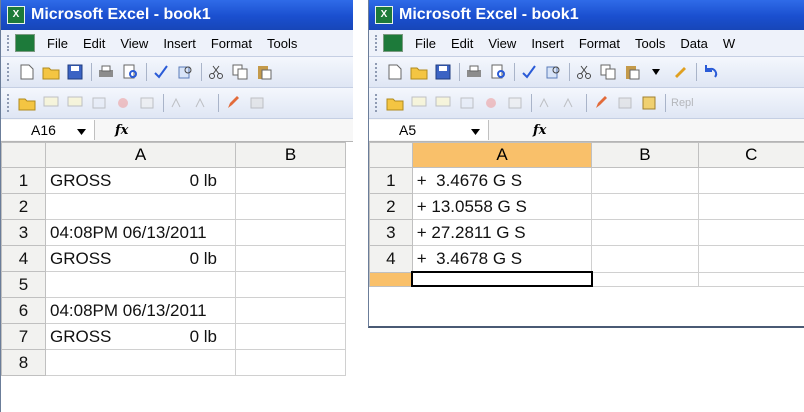 This screenshot has height=412, width=804. What do you see at coordinates (23, 310) in the screenshot?
I see `row-header: 6` at bounding box center [23, 310].